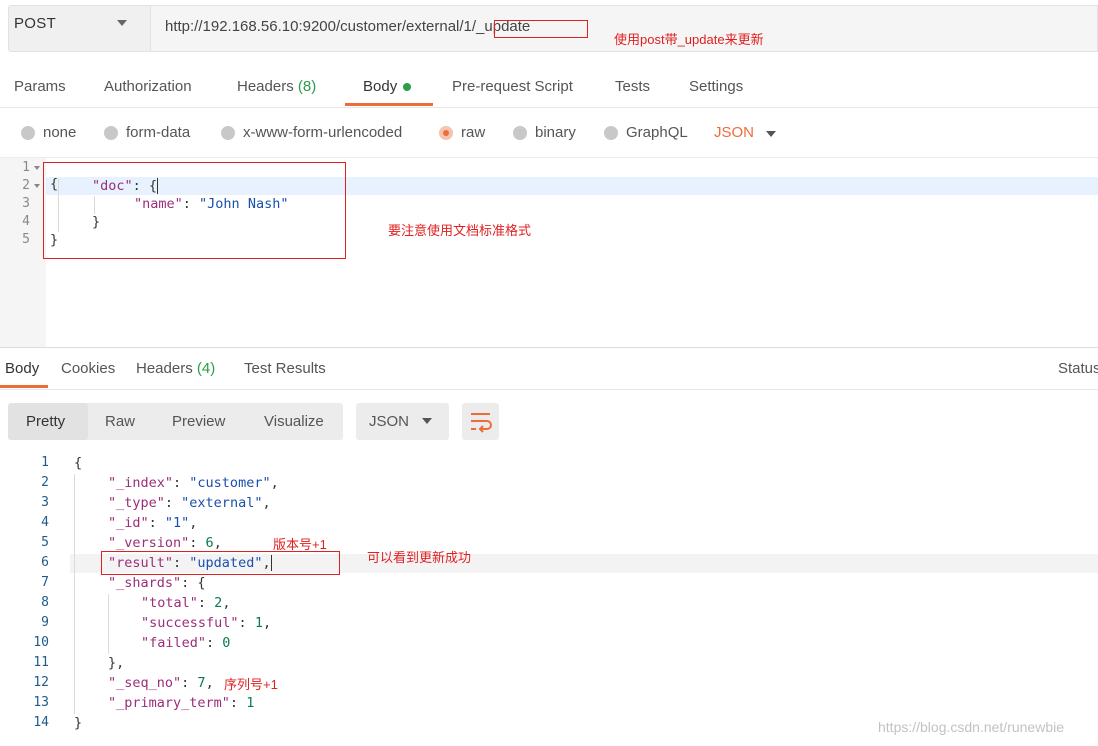 The width and height of the screenshot is (1098, 746). Describe the element at coordinates (611, 133) in the screenshot. I see `radio-graphql` at that location.